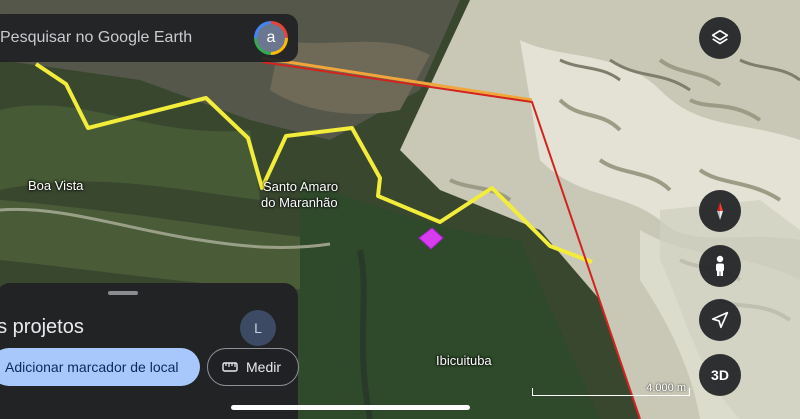 This screenshot has width=800, height=419. What do you see at coordinates (720, 375) in the screenshot?
I see `view-3d-button: 3D` at bounding box center [720, 375].